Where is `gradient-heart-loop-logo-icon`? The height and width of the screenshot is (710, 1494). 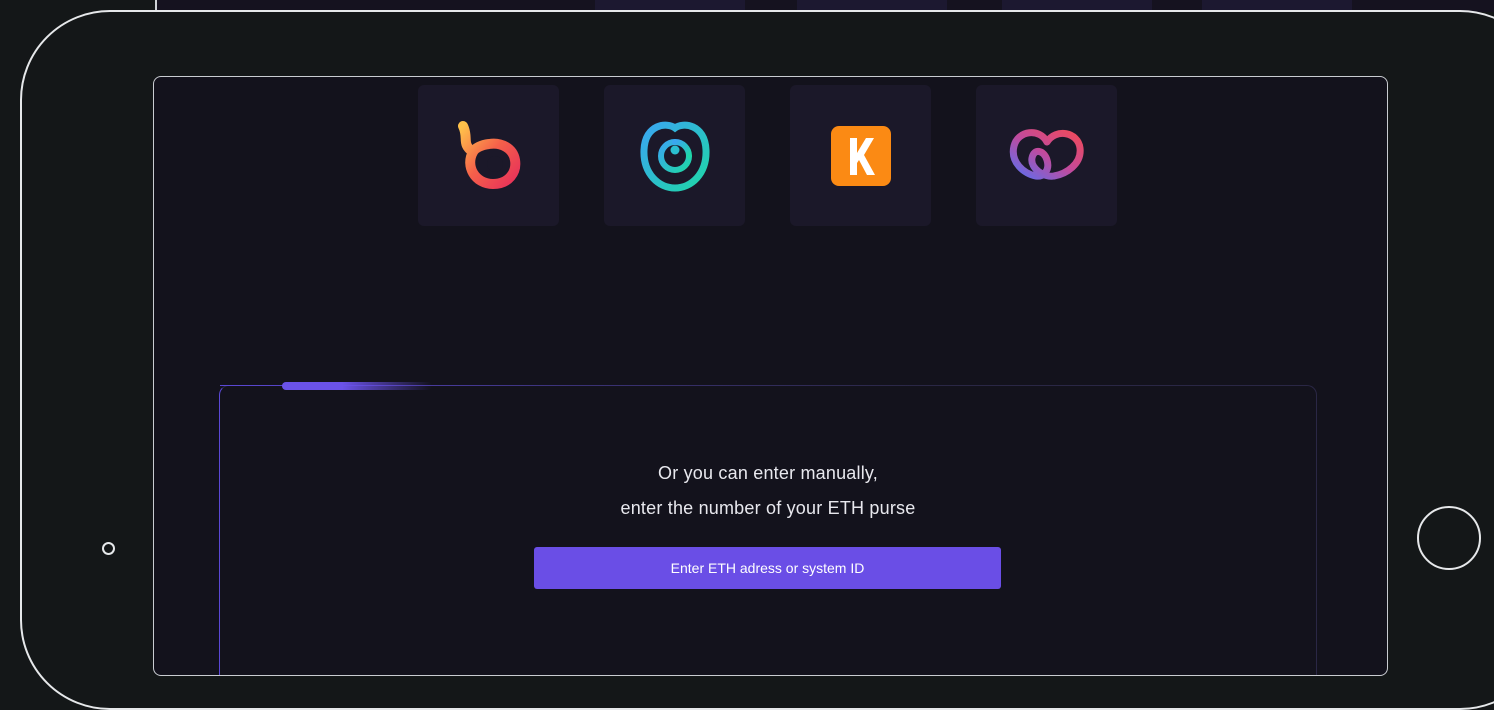 gradient-heart-loop-logo-icon is located at coordinates (1046, 154).